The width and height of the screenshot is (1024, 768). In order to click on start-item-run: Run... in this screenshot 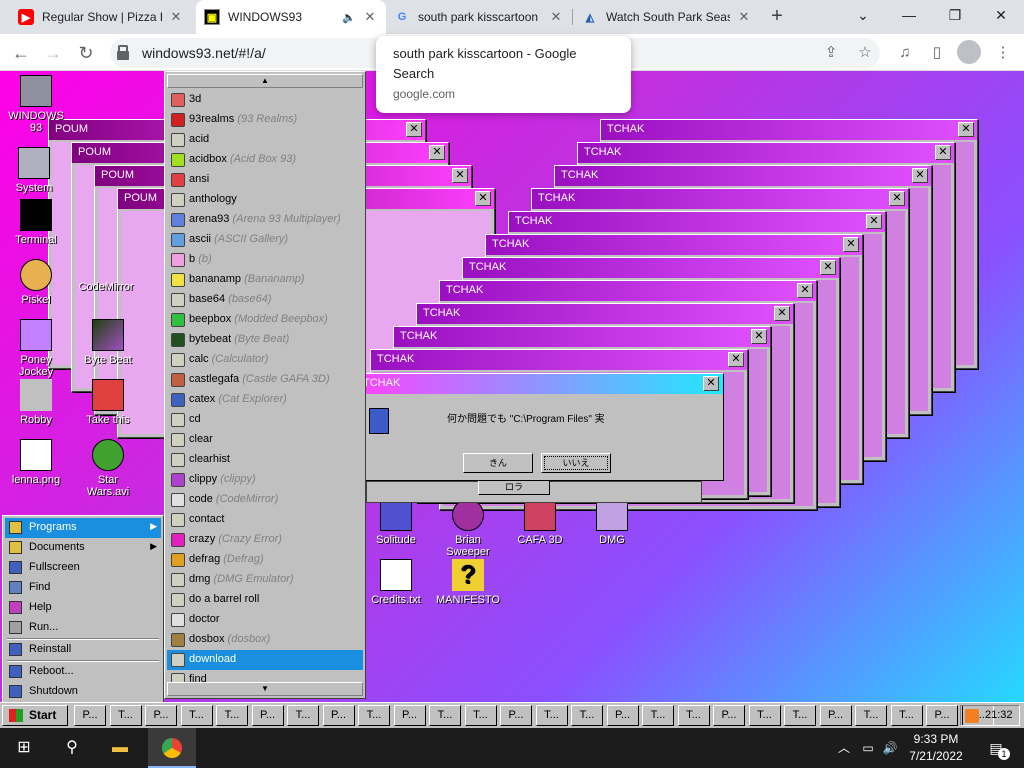, I will do `click(83, 628)`.